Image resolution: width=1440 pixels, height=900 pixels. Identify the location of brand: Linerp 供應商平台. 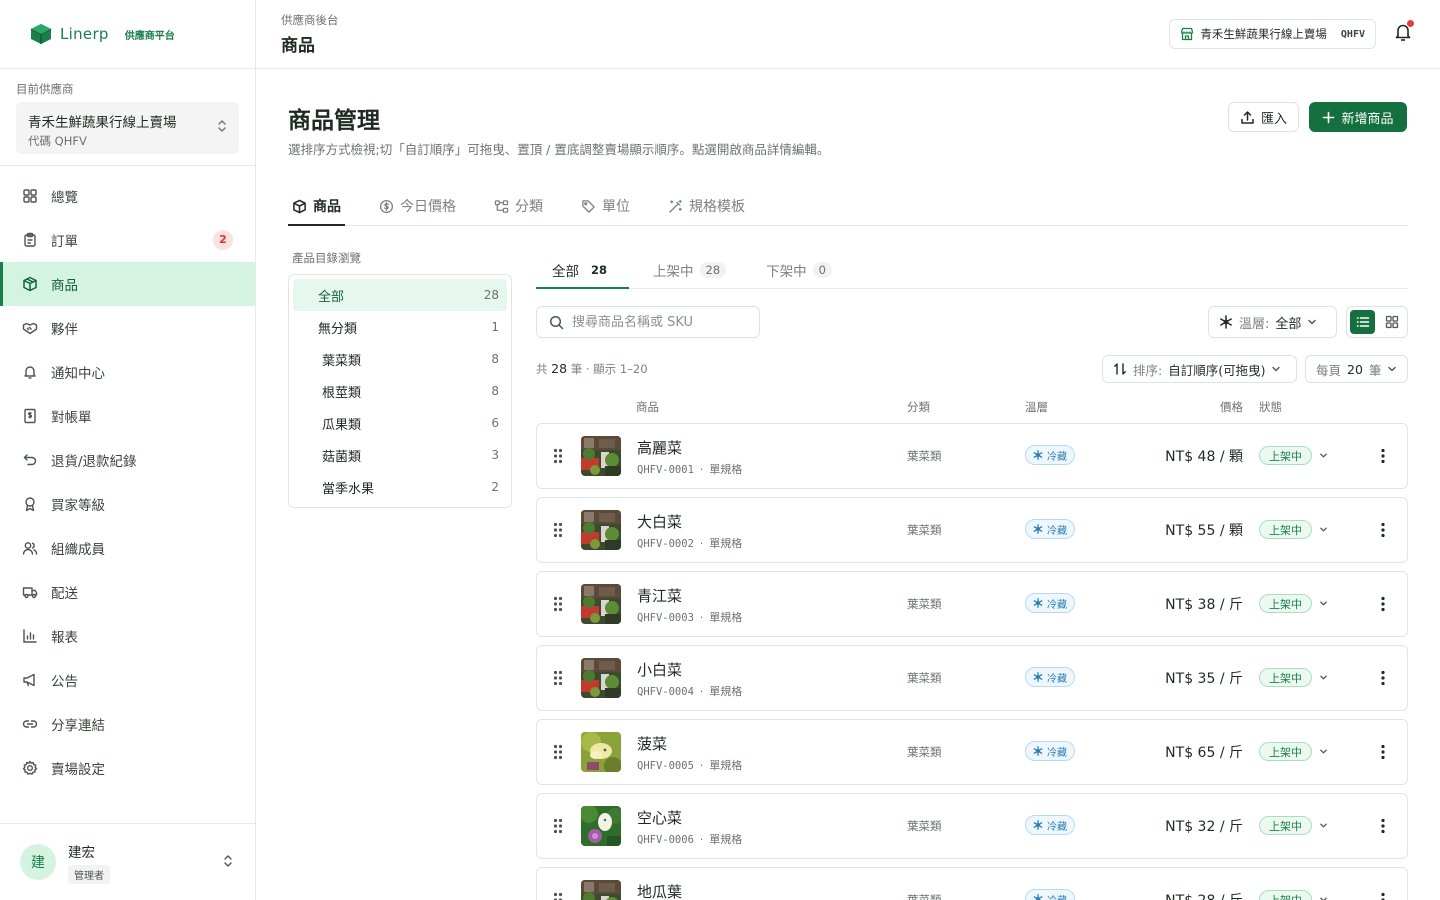
(127, 34).